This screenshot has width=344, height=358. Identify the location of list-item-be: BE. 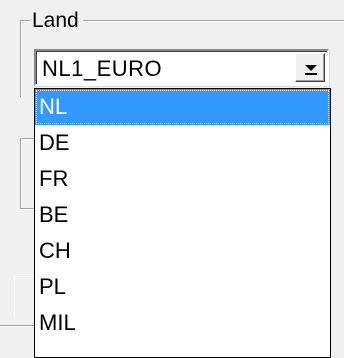
(182, 215).